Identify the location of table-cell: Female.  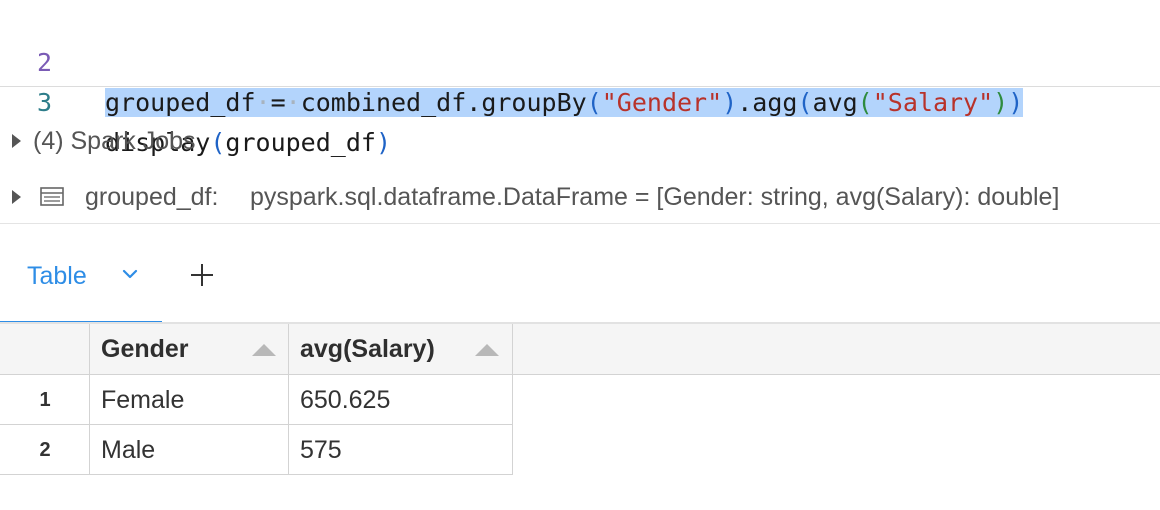
(189, 400).